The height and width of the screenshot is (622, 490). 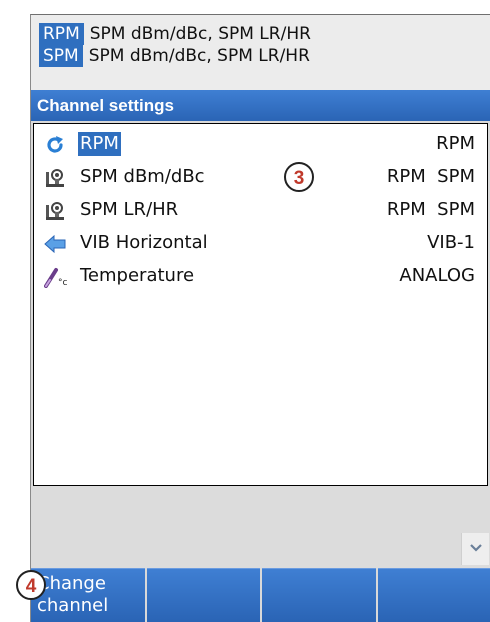 I want to click on channel-value: VIB-1, so click(x=451, y=243).